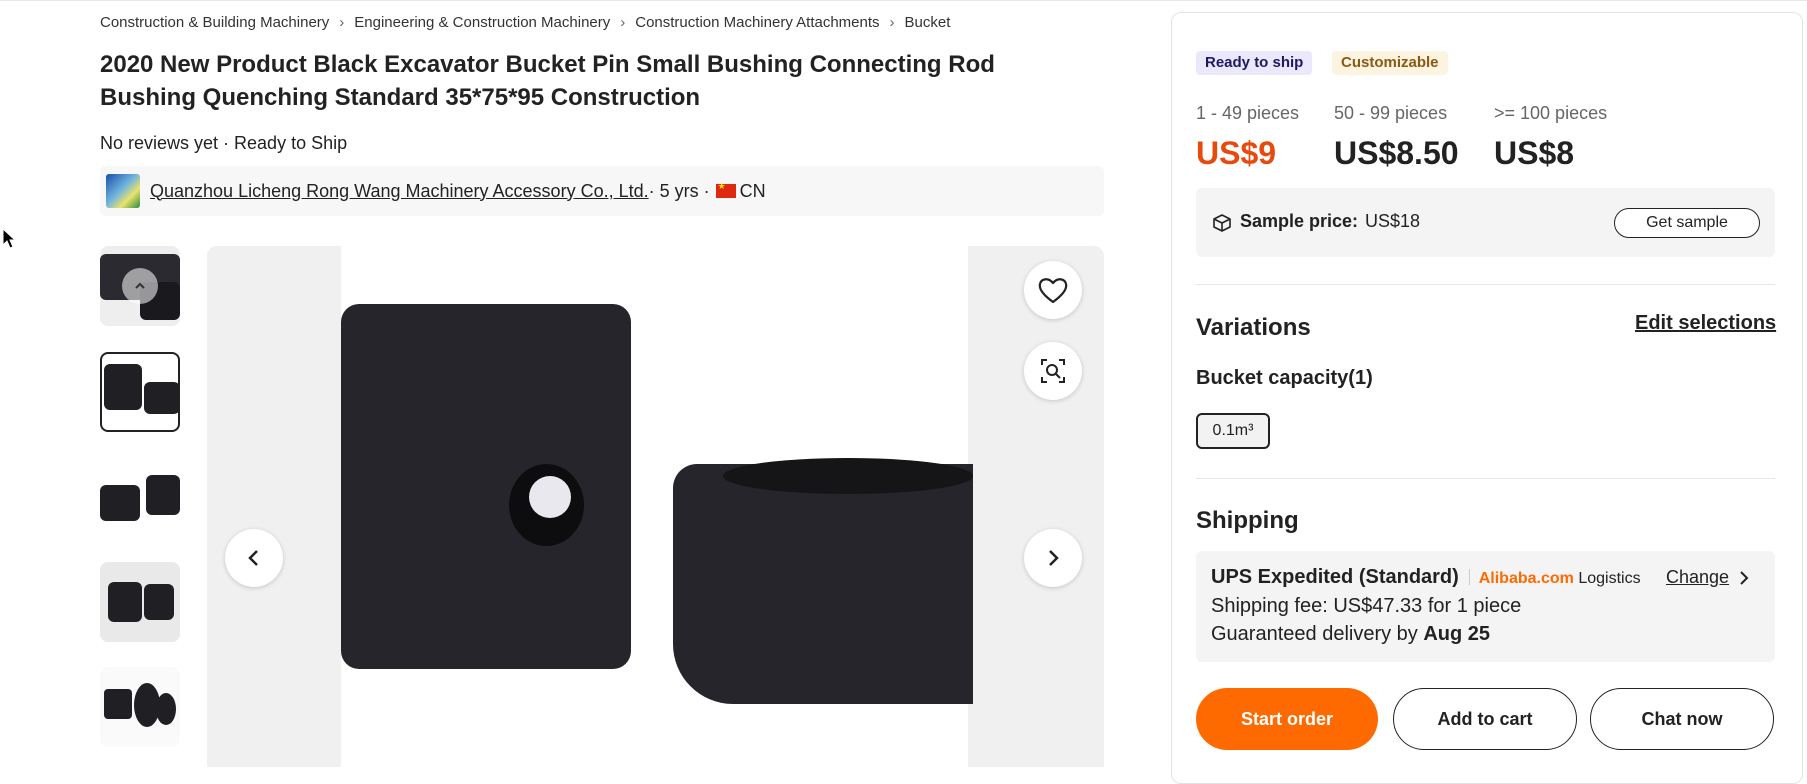  I want to click on mouse-cursor-icon, so click(9, 238).